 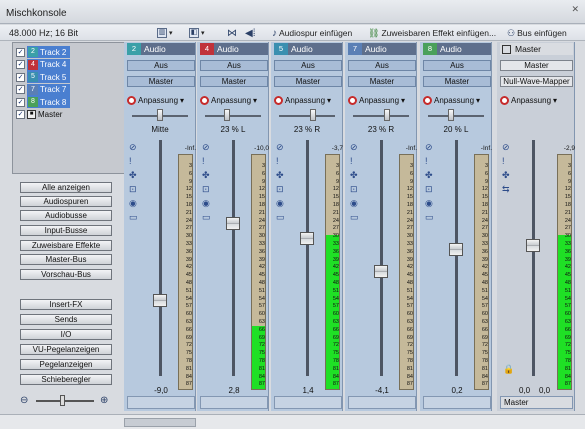 I want to click on strip-header: 7 Audio, so click(x=382, y=49).